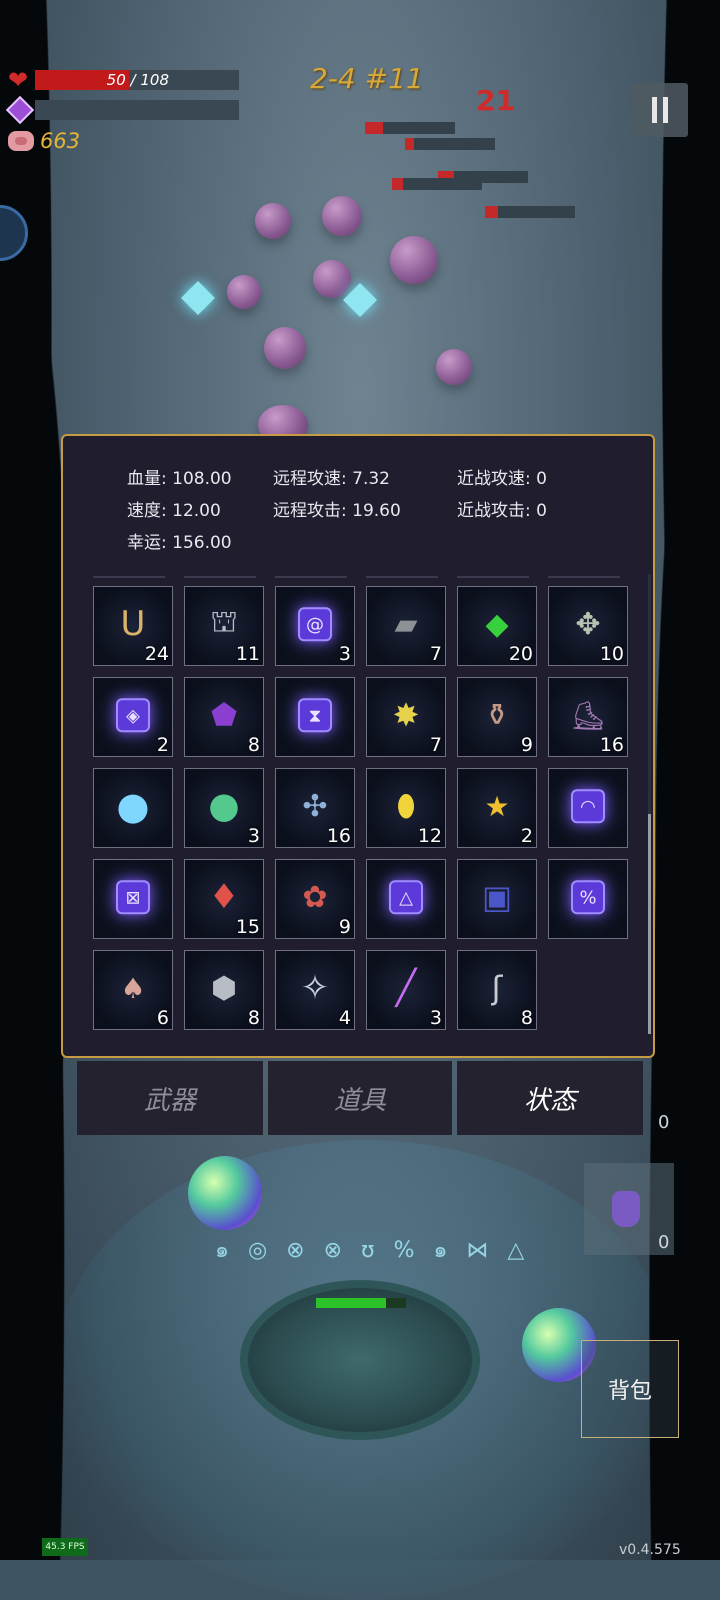 Image resolution: width=720 pixels, height=1600 pixels. Describe the element at coordinates (429, 836) in the screenshot. I see `item-count: 12` at that location.